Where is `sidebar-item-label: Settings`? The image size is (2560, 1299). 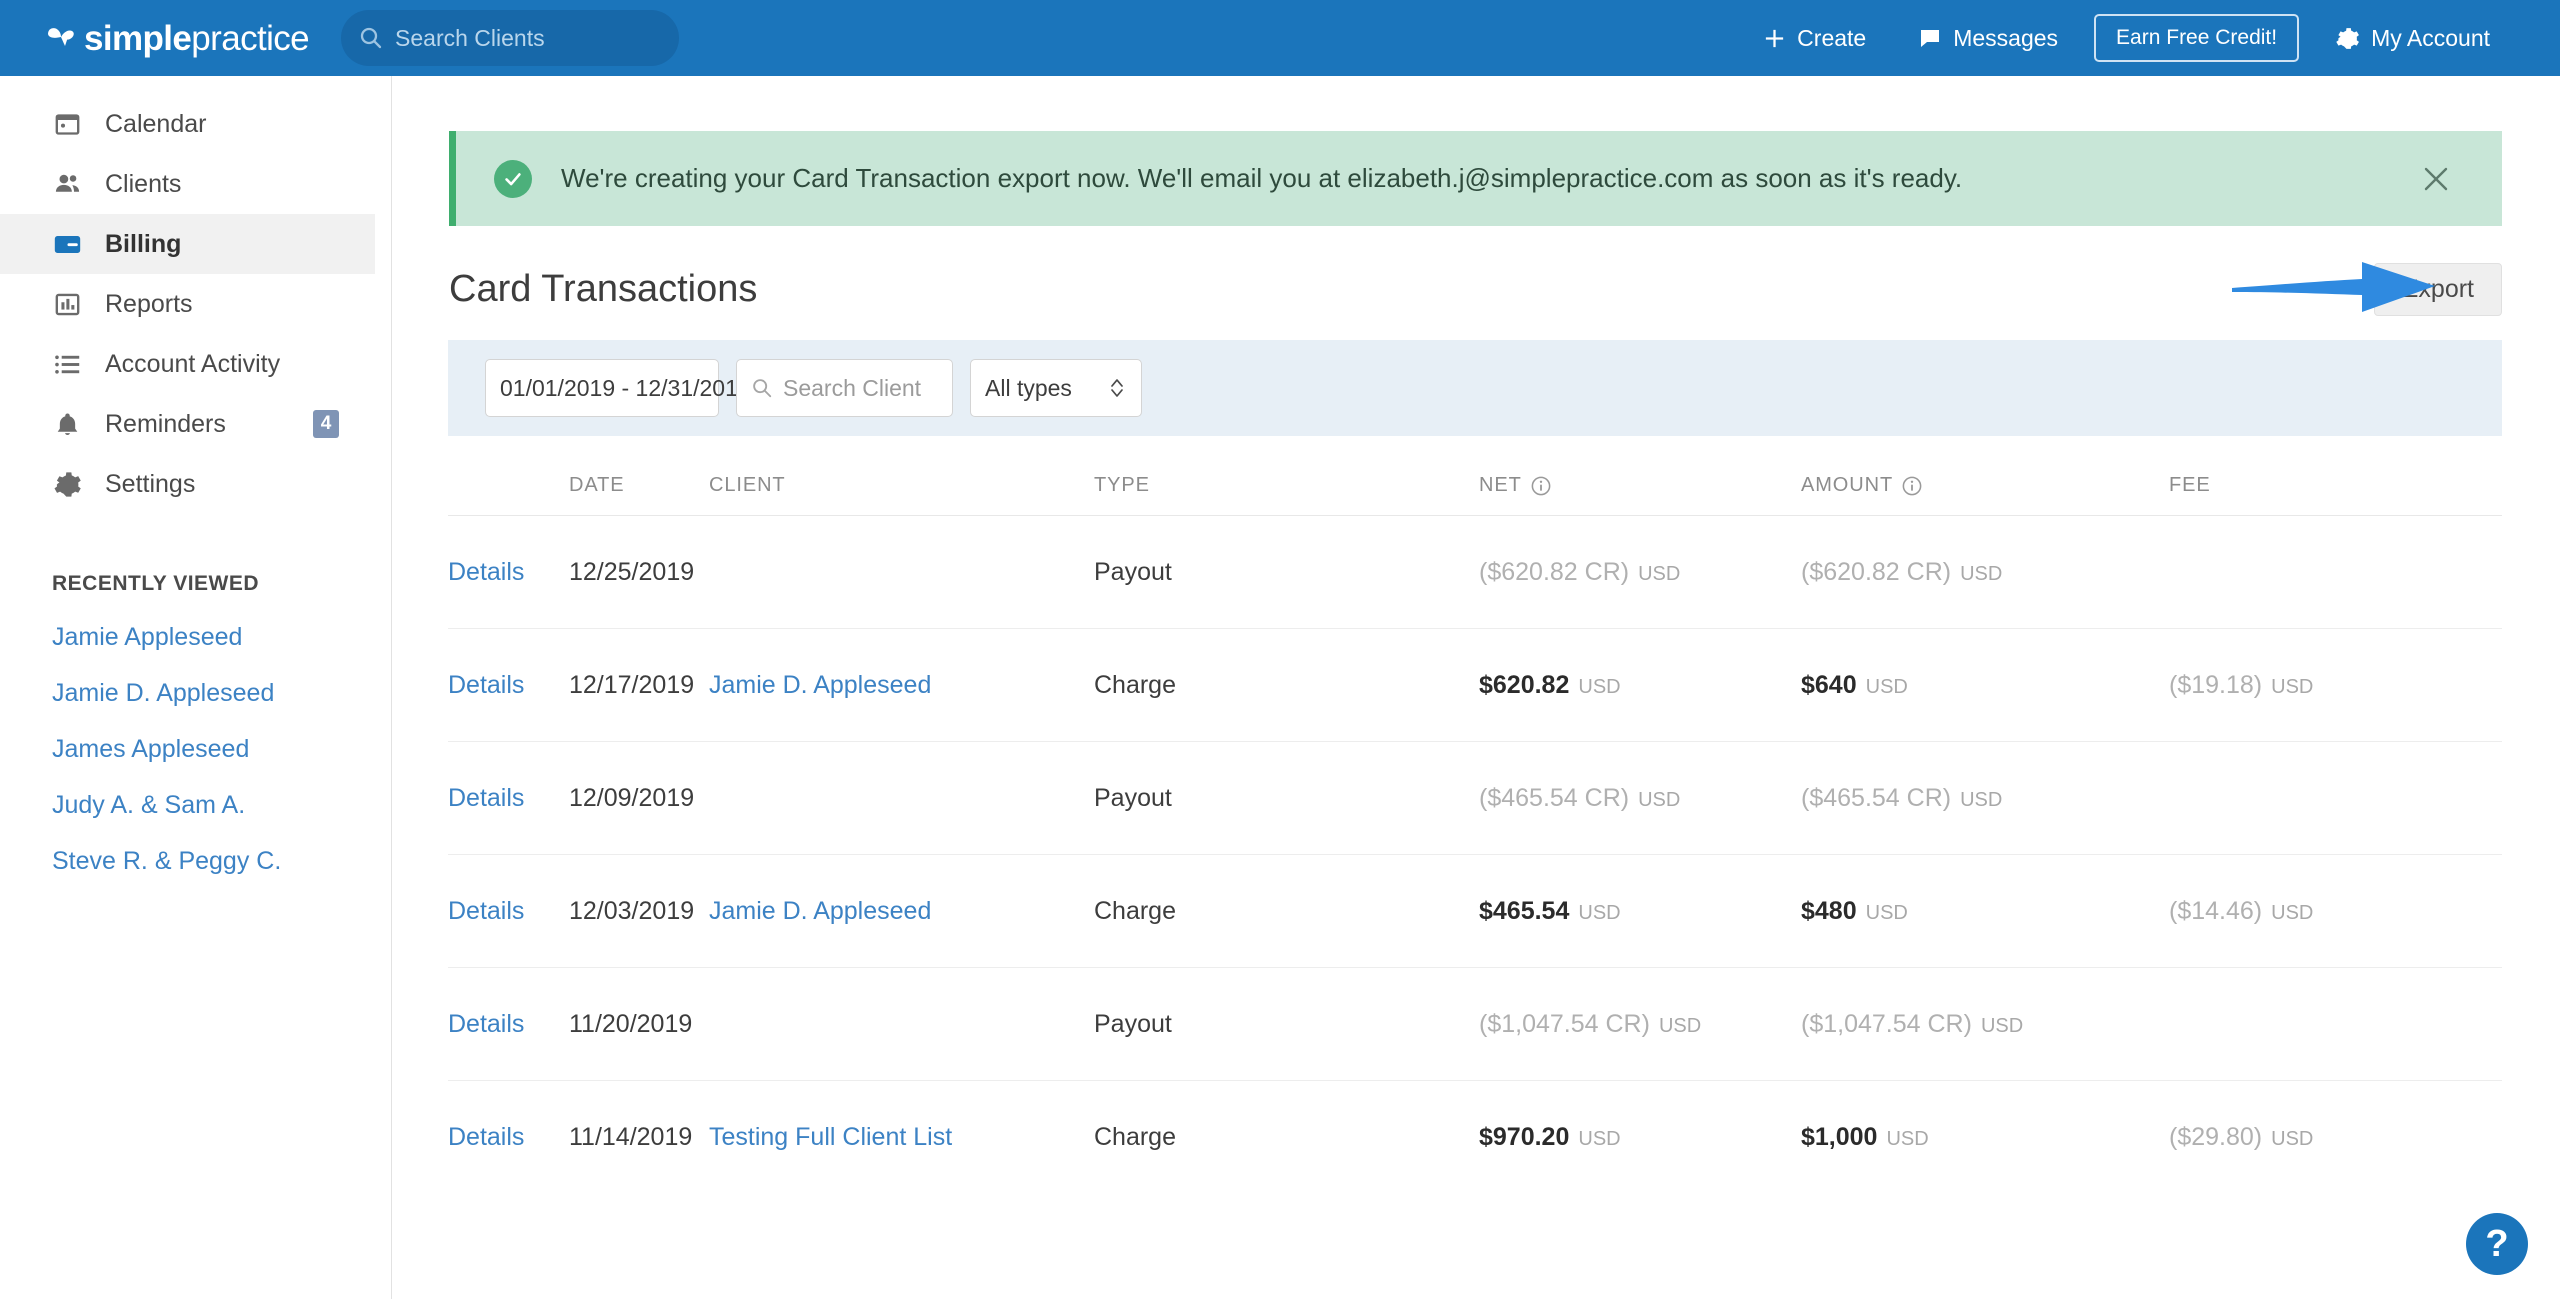 sidebar-item-label: Settings is located at coordinates (150, 483).